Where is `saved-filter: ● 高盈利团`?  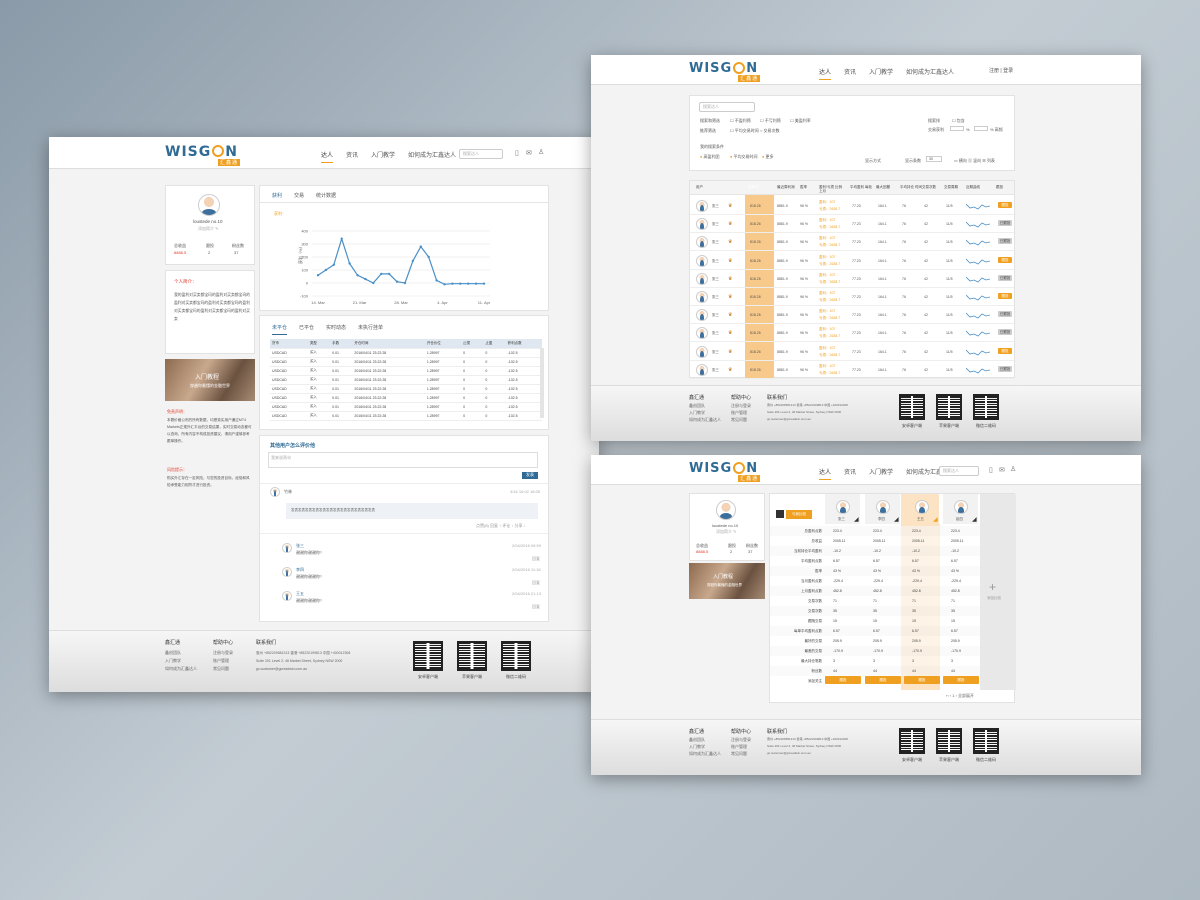 saved-filter: ● 高盈利团 is located at coordinates (710, 157).